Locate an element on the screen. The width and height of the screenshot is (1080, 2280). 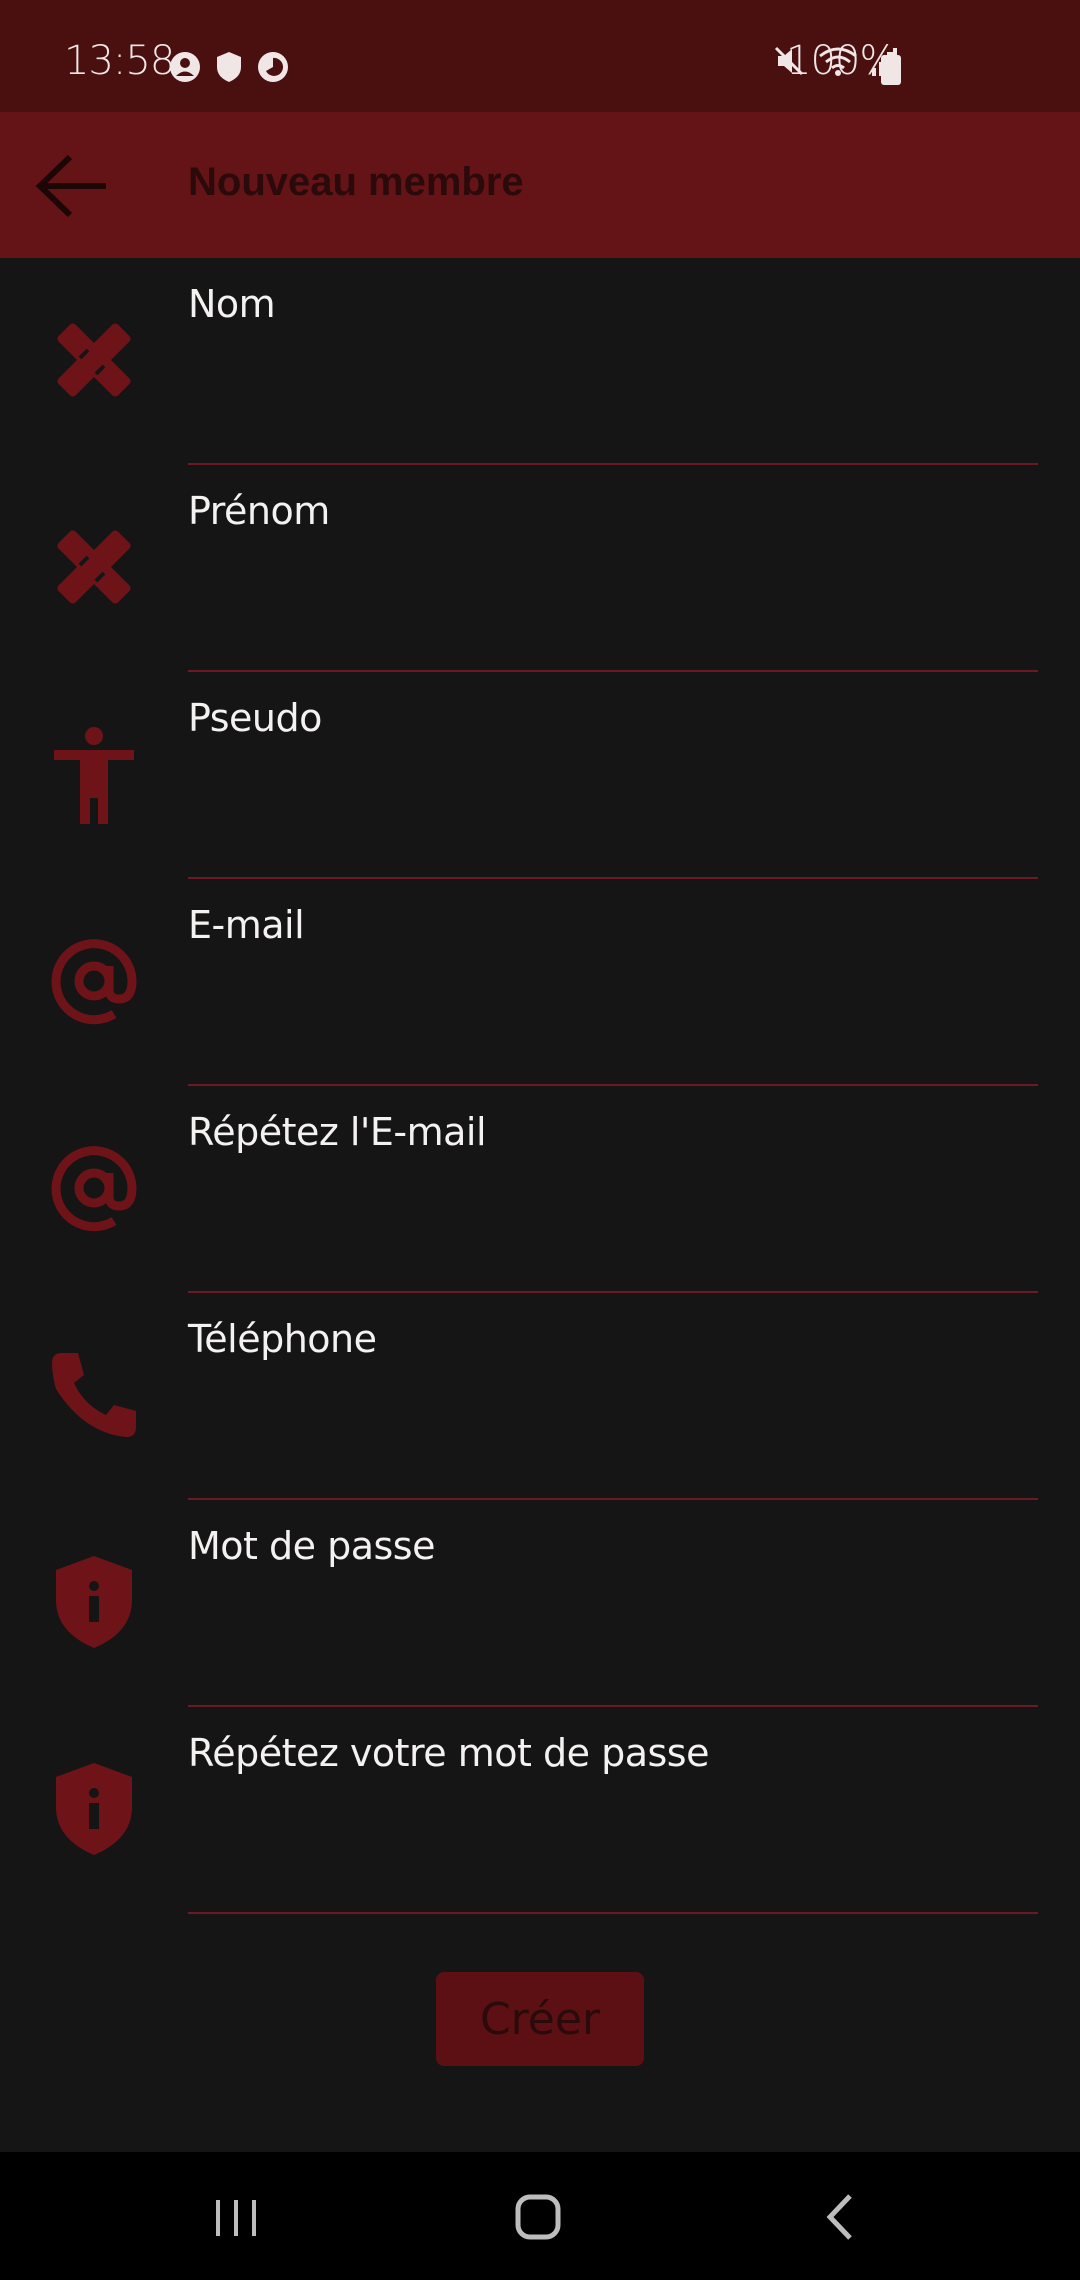
arrow-left-icon is located at coordinates (70, 186).